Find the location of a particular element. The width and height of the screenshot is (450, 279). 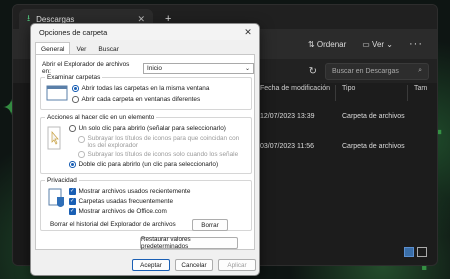

open-explorer-label: Abrir el Explorador de archivos en: is located at coordinates (86, 68).